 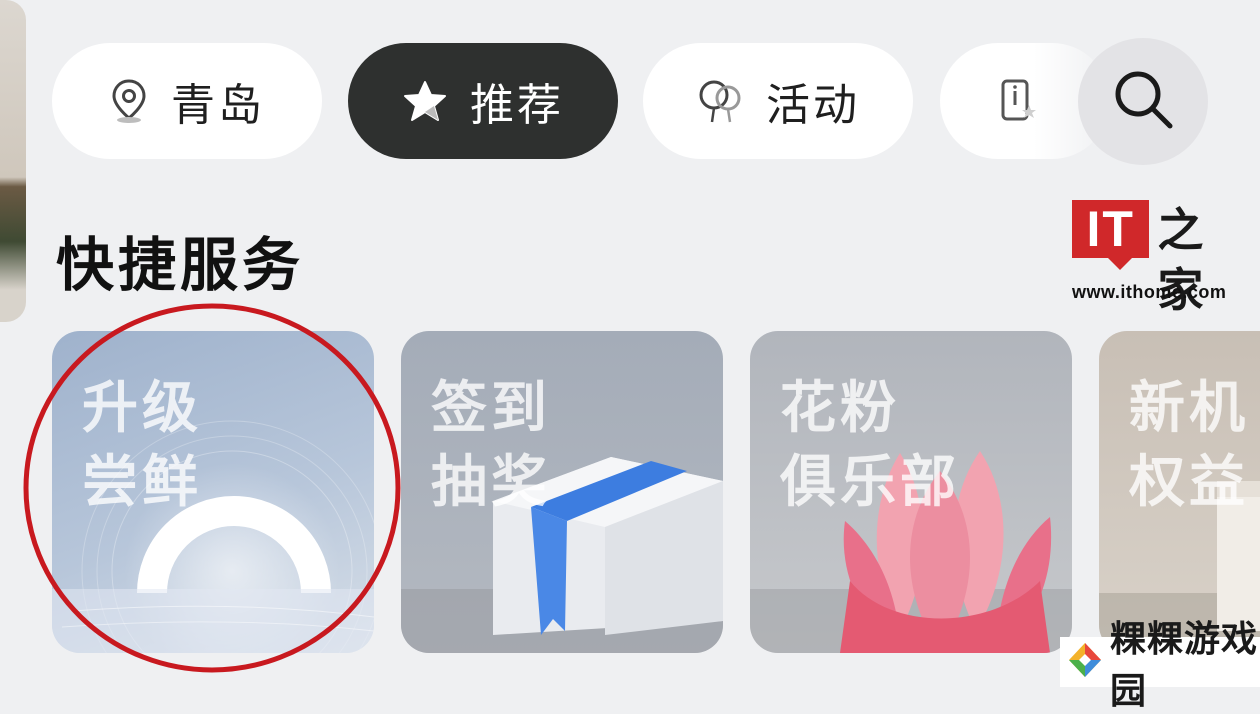 What do you see at coordinates (129, 101) in the screenshot?
I see `location-pin-icon` at bounding box center [129, 101].